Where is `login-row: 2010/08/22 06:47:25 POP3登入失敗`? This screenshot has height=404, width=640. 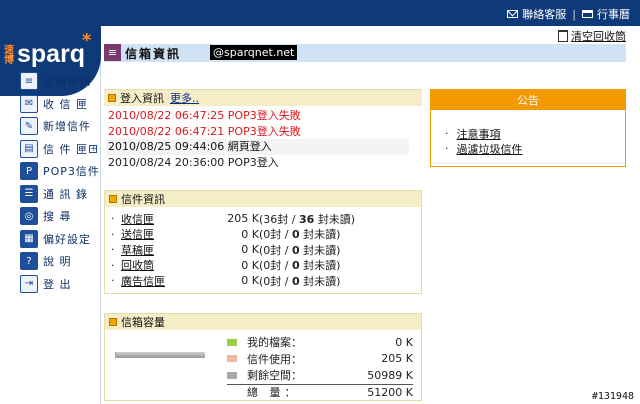 login-row: 2010/08/22 06:47:25 POP3登入失敗 is located at coordinates (204, 115).